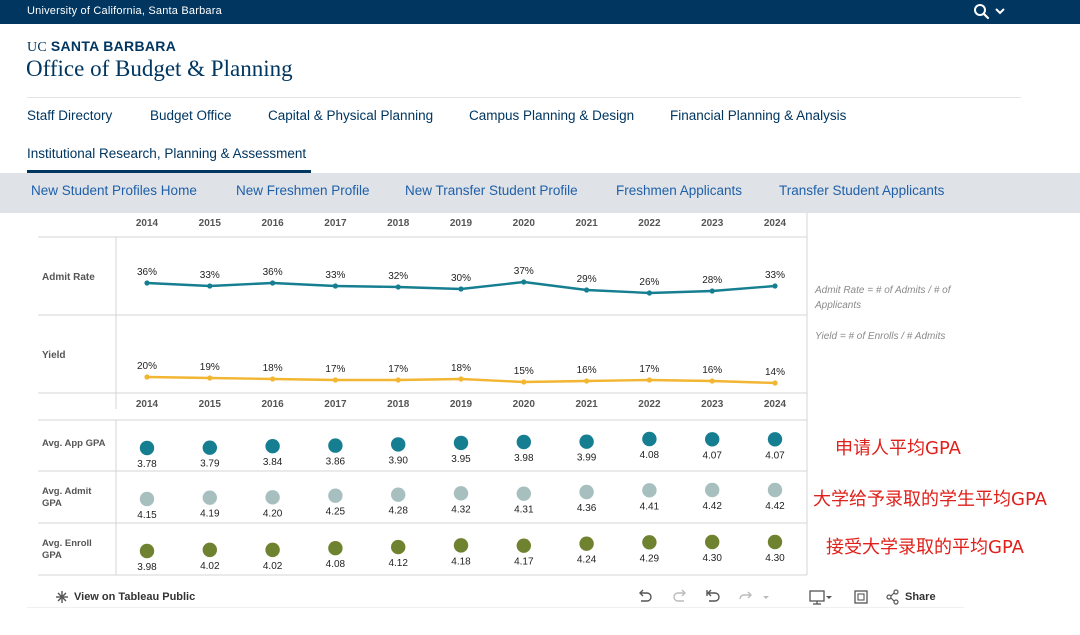 The width and height of the screenshot is (1080, 635). Describe the element at coordinates (69, 115) in the screenshot. I see `nav-staff-directory: Staff Directory` at that location.